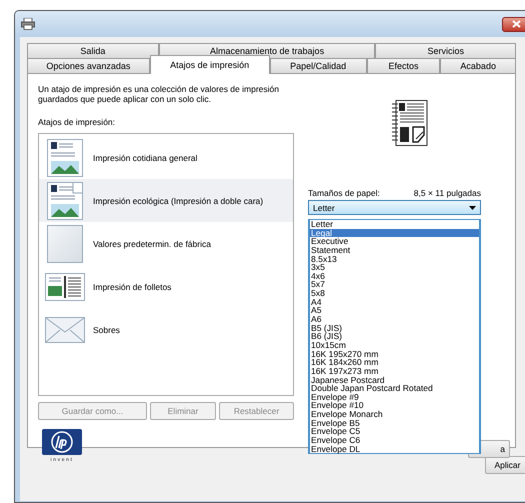  What do you see at coordinates (394, 354) in the screenshot?
I see `dropdown-option: 16K 195x270 mm` at bounding box center [394, 354].